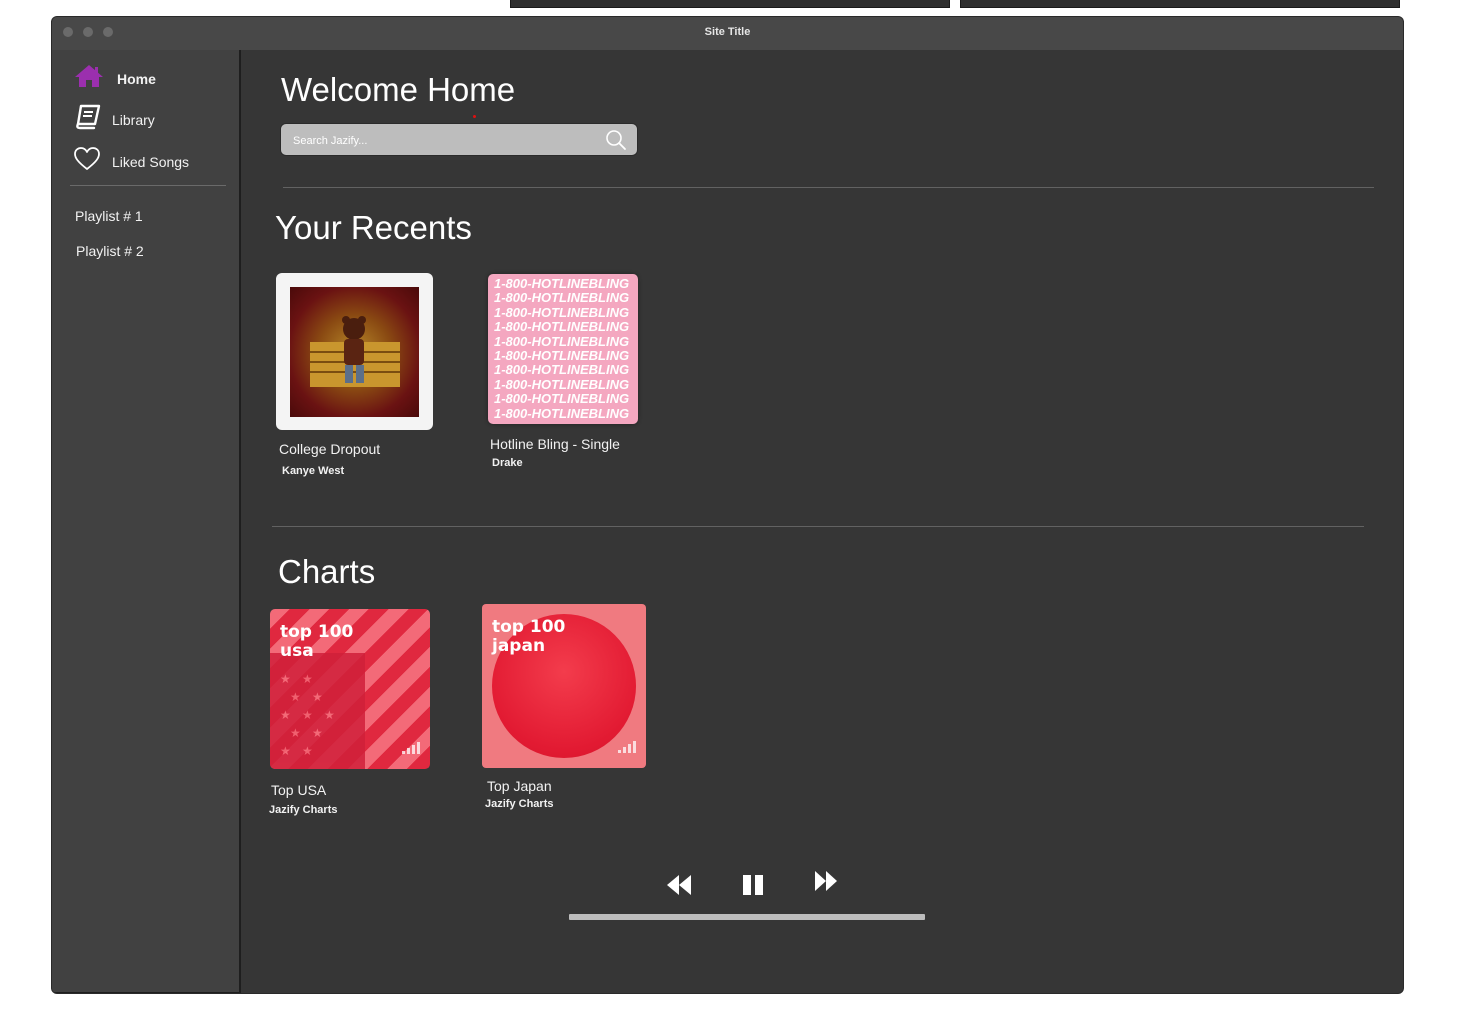  What do you see at coordinates (329, 449) in the screenshot?
I see `recent-title-college-dropout: College Dropout` at bounding box center [329, 449].